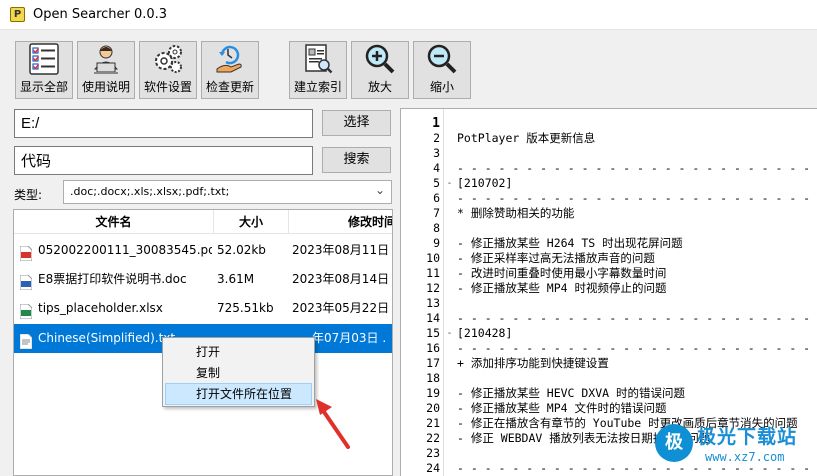  Describe the element at coordinates (433, 318) in the screenshot. I see `line-number: 14` at that location.